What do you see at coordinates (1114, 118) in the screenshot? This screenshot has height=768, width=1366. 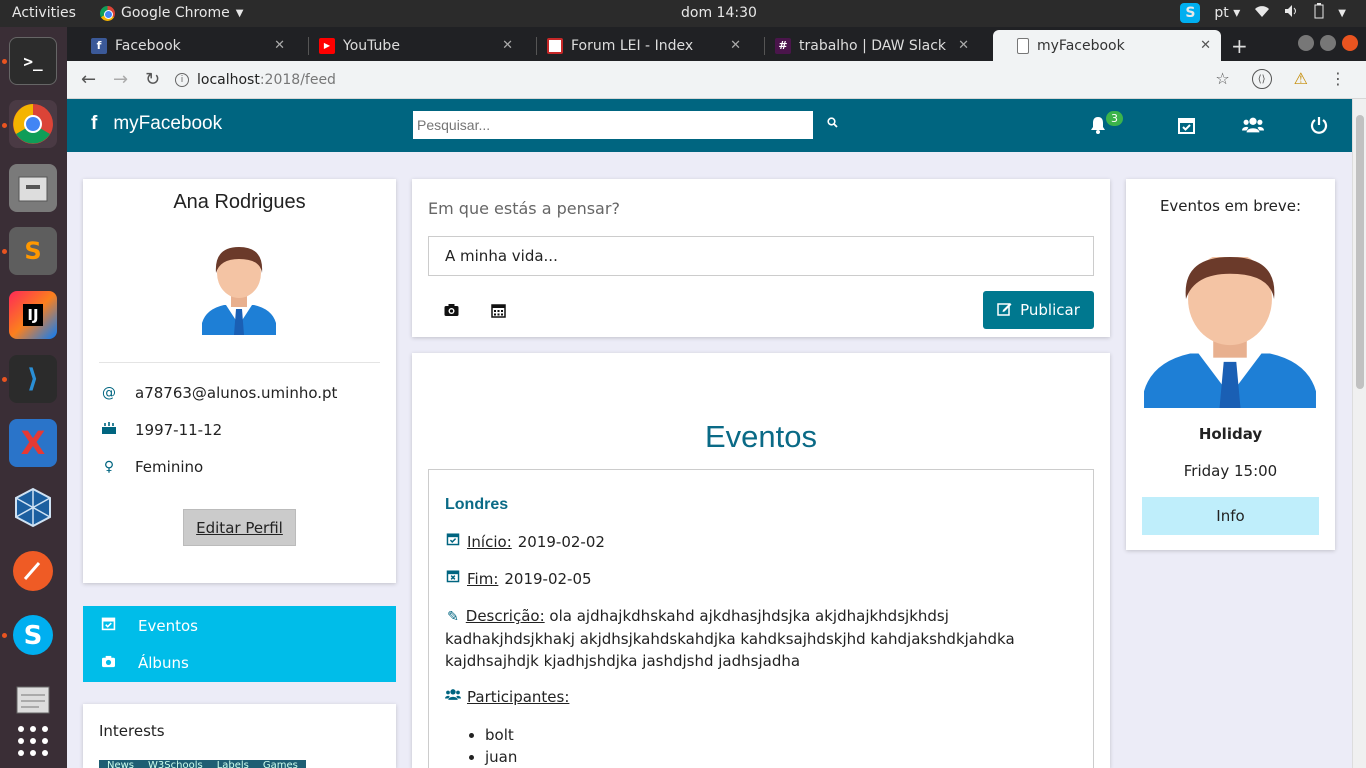 I see `notification-badge: 3` at bounding box center [1114, 118].